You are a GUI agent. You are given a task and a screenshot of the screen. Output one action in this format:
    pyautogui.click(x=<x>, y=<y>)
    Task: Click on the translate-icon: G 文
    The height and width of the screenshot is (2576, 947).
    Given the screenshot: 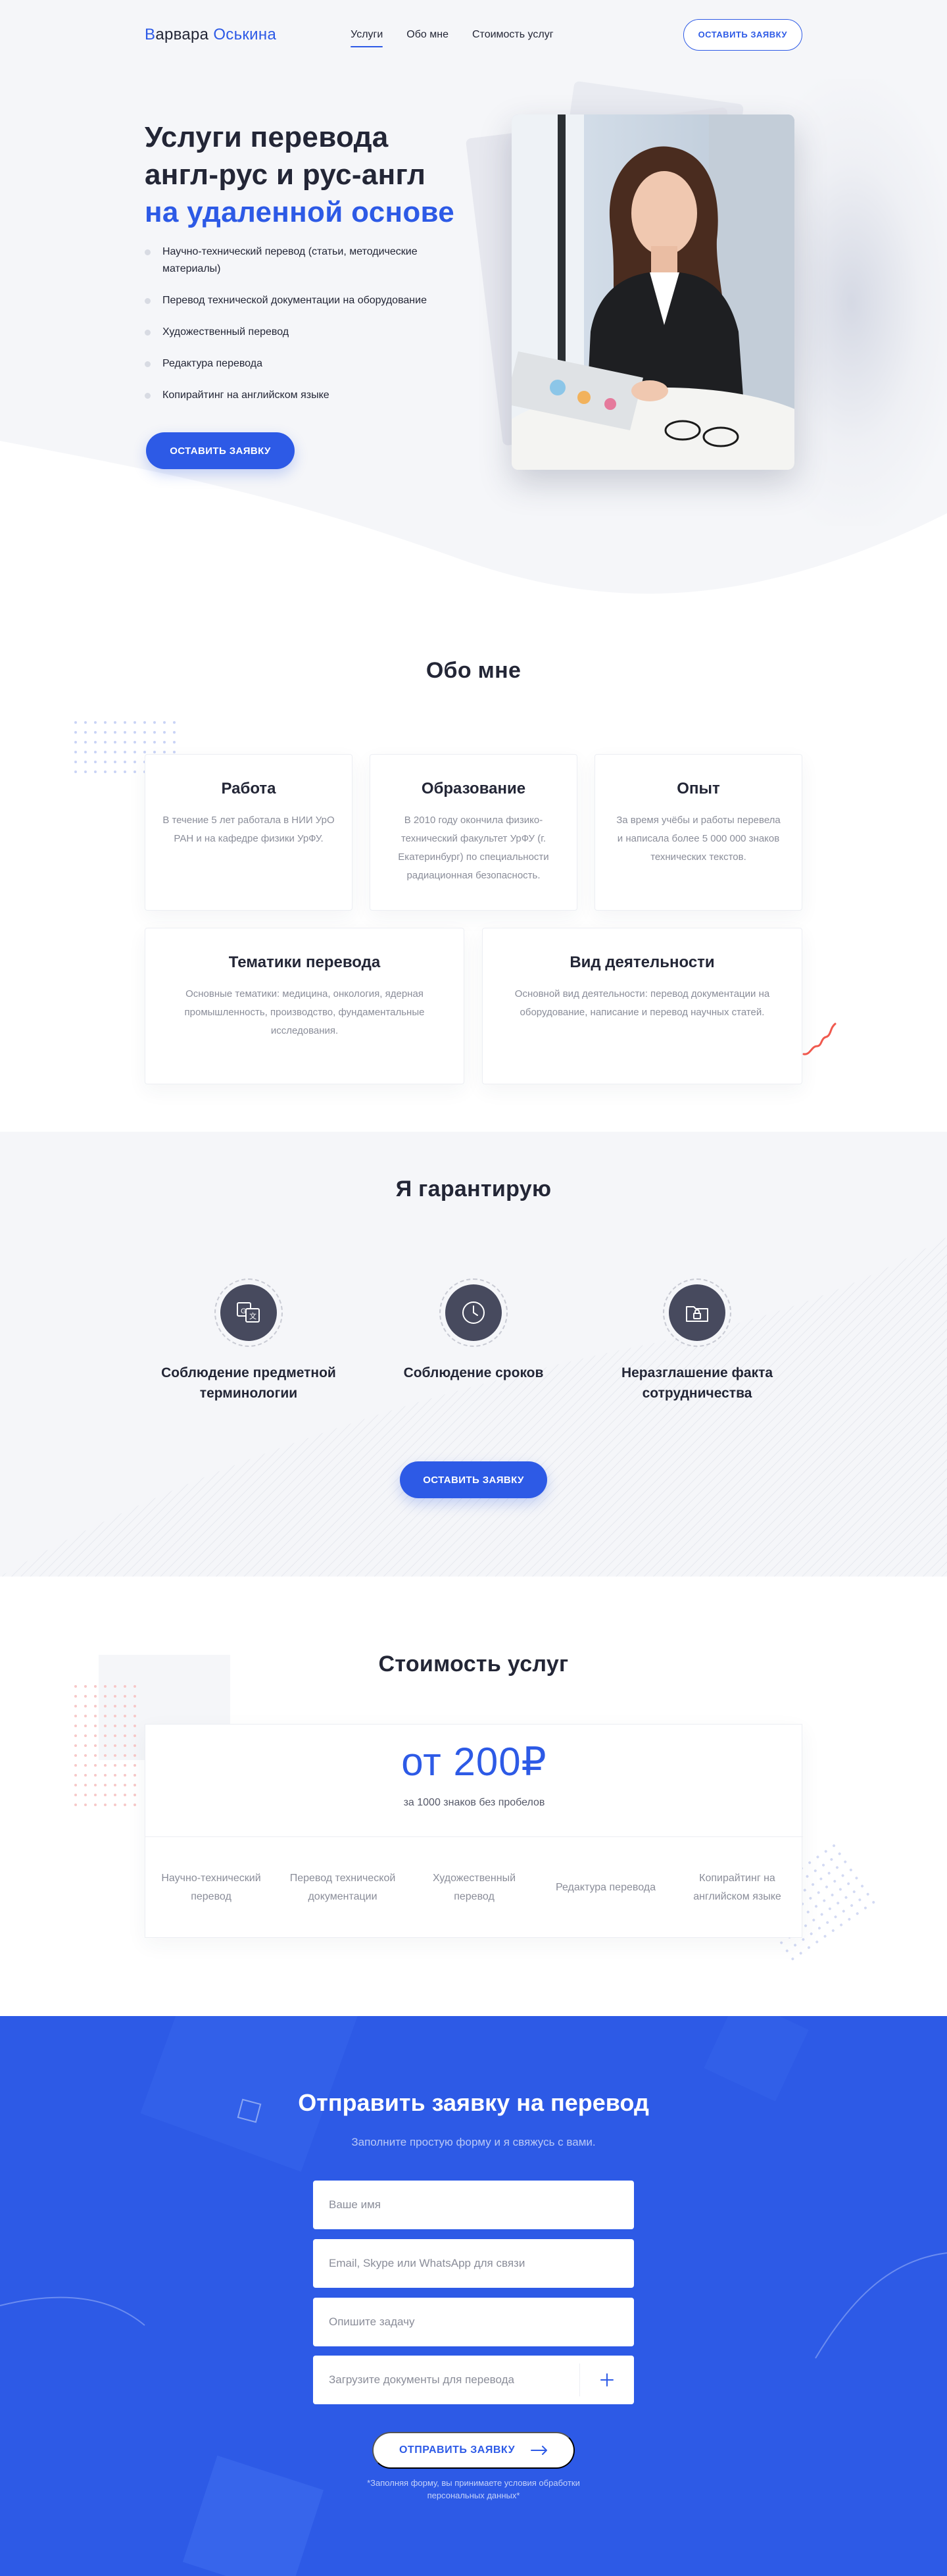 What is the action you would take?
    pyautogui.click(x=248, y=1312)
    